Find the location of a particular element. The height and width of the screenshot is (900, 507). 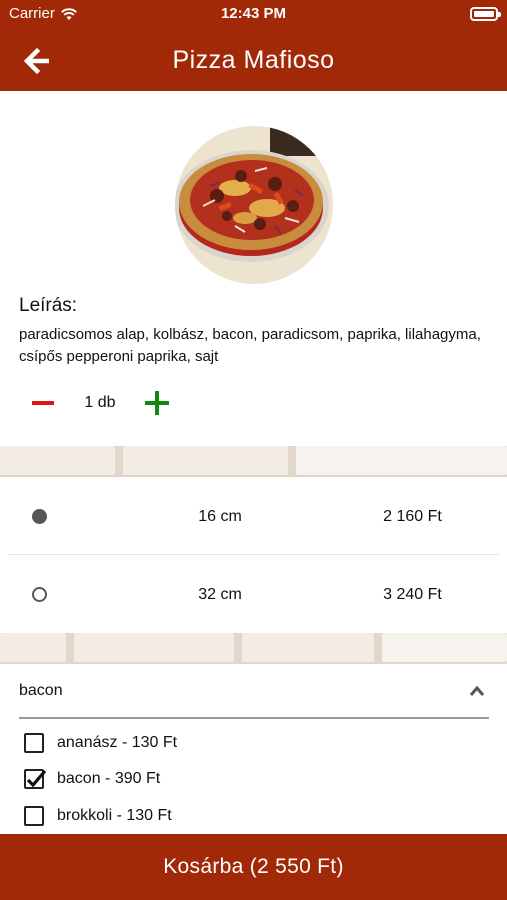

radio-selected-icon is located at coordinates (39, 516).